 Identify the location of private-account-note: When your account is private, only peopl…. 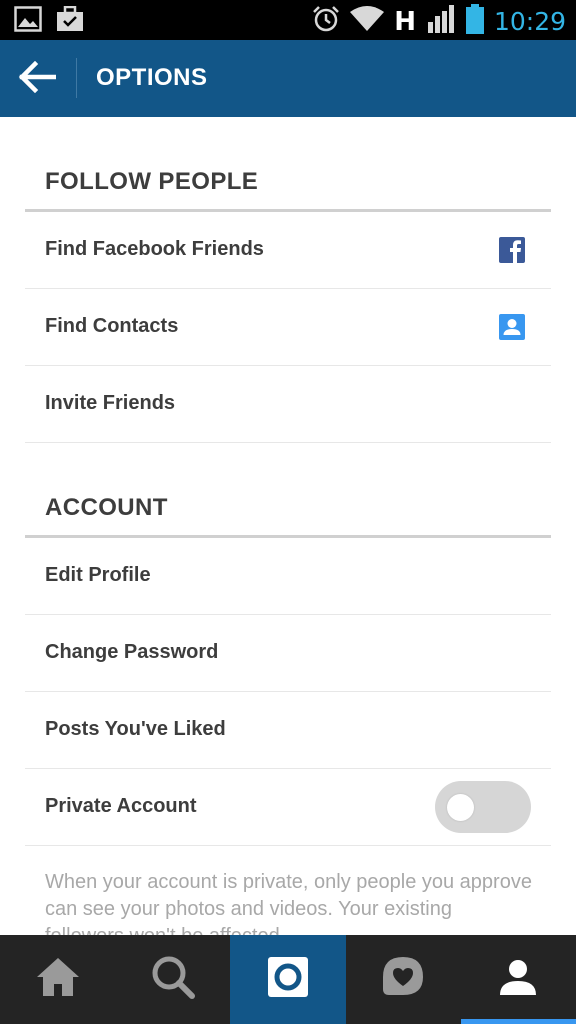
(288, 903).